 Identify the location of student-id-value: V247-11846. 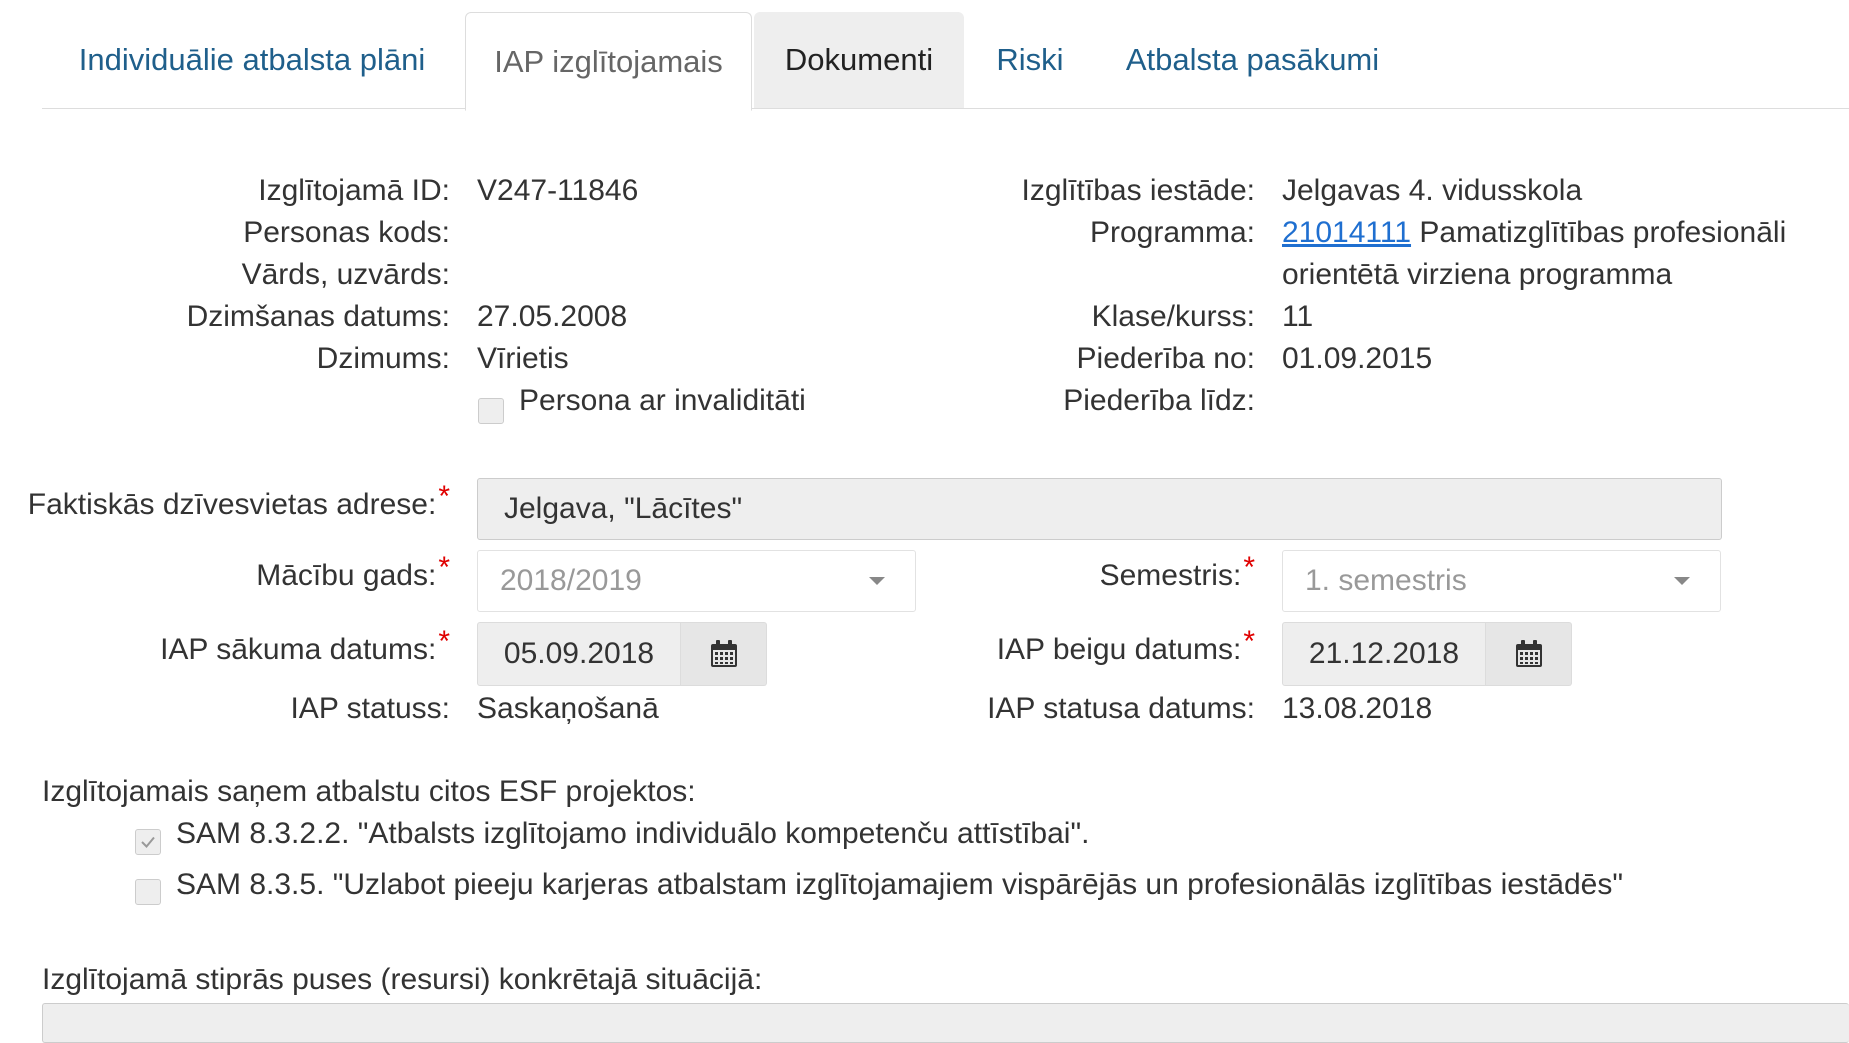
(558, 190).